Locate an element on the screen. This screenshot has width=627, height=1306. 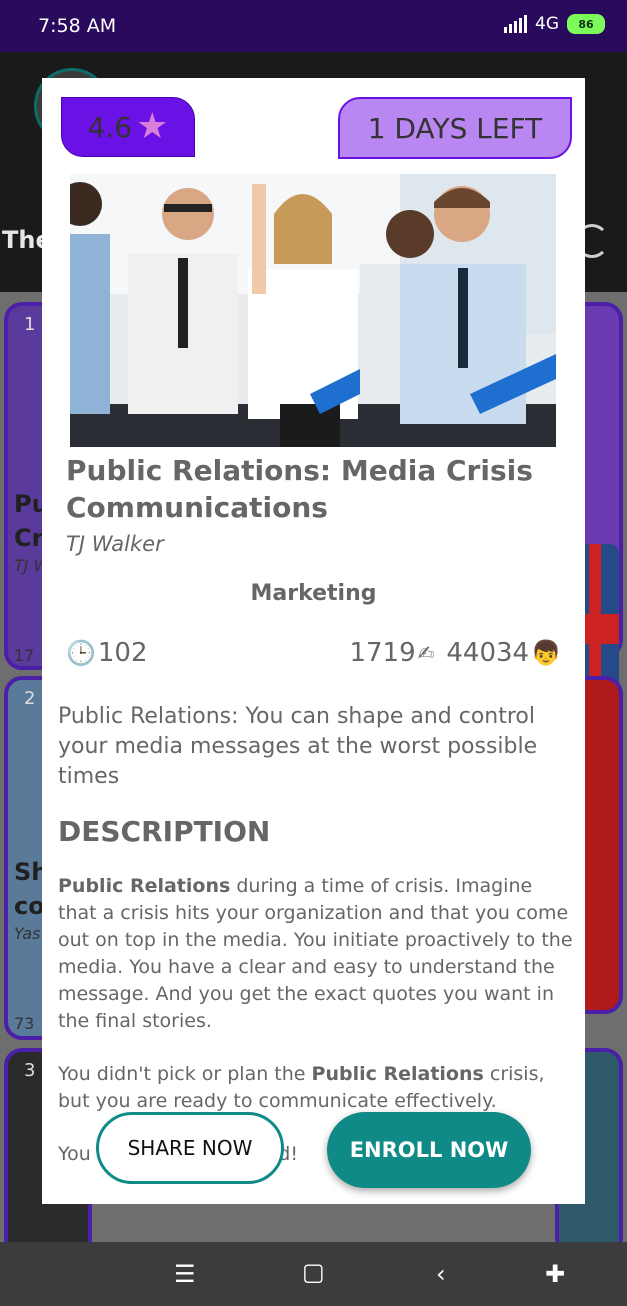
course-author: TJ Walker is located at coordinates (115, 544).